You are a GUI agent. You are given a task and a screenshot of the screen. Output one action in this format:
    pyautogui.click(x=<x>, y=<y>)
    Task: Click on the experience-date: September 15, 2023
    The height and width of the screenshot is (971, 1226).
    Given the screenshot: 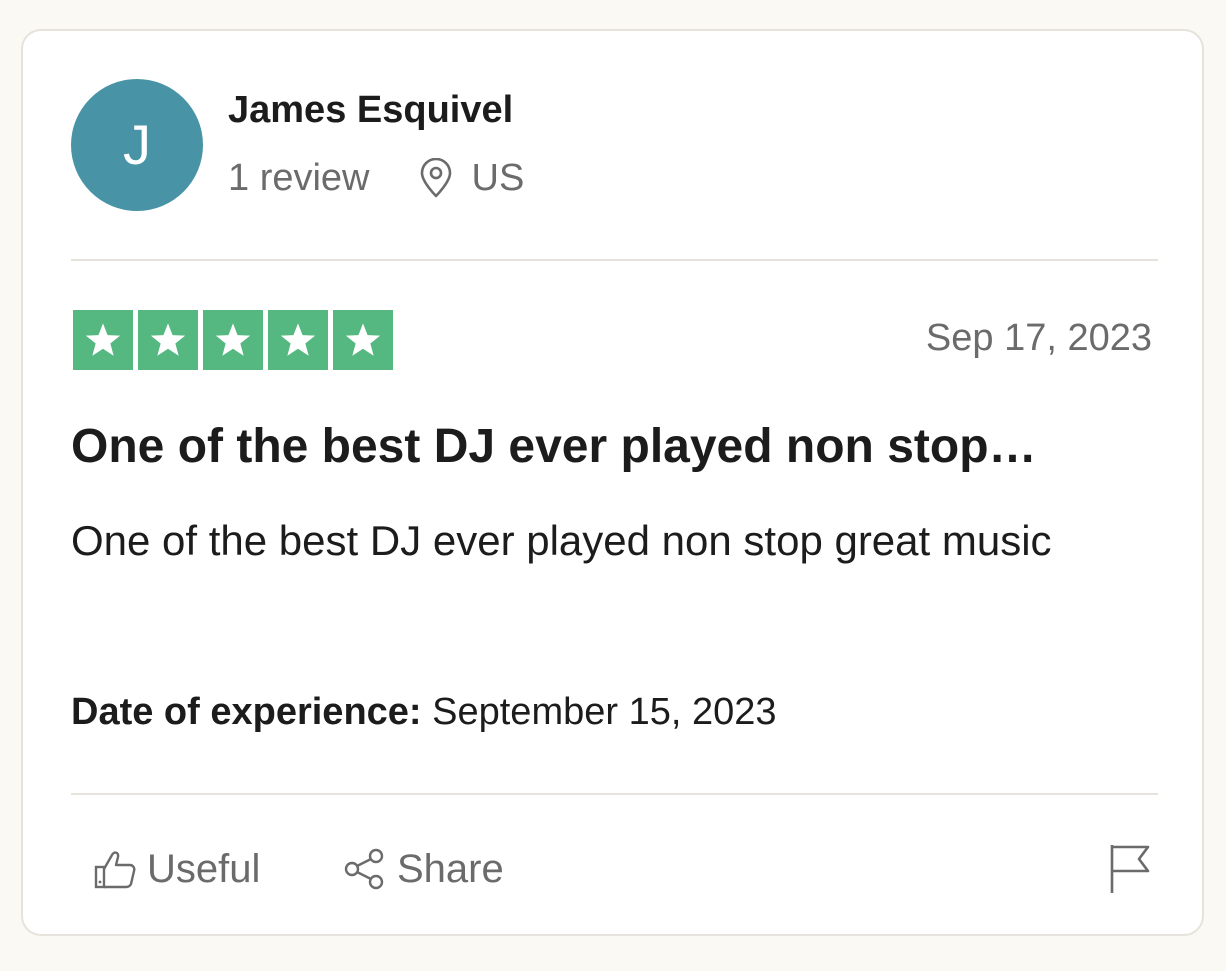 What is the action you would take?
    pyautogui.click(x=604, y=712)
    